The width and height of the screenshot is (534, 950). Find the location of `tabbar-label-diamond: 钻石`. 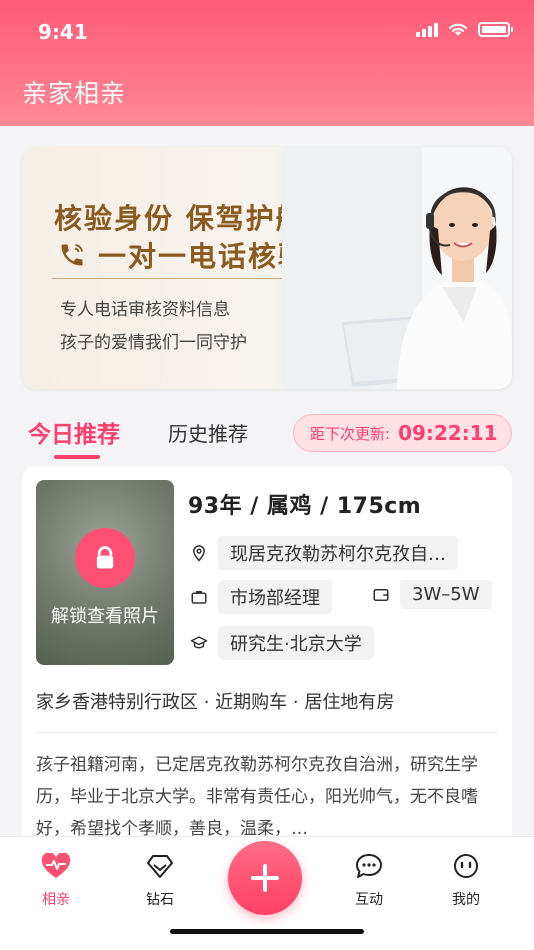

tabbar-label-diamond: 钻石 is located at coordinates (160, 900).